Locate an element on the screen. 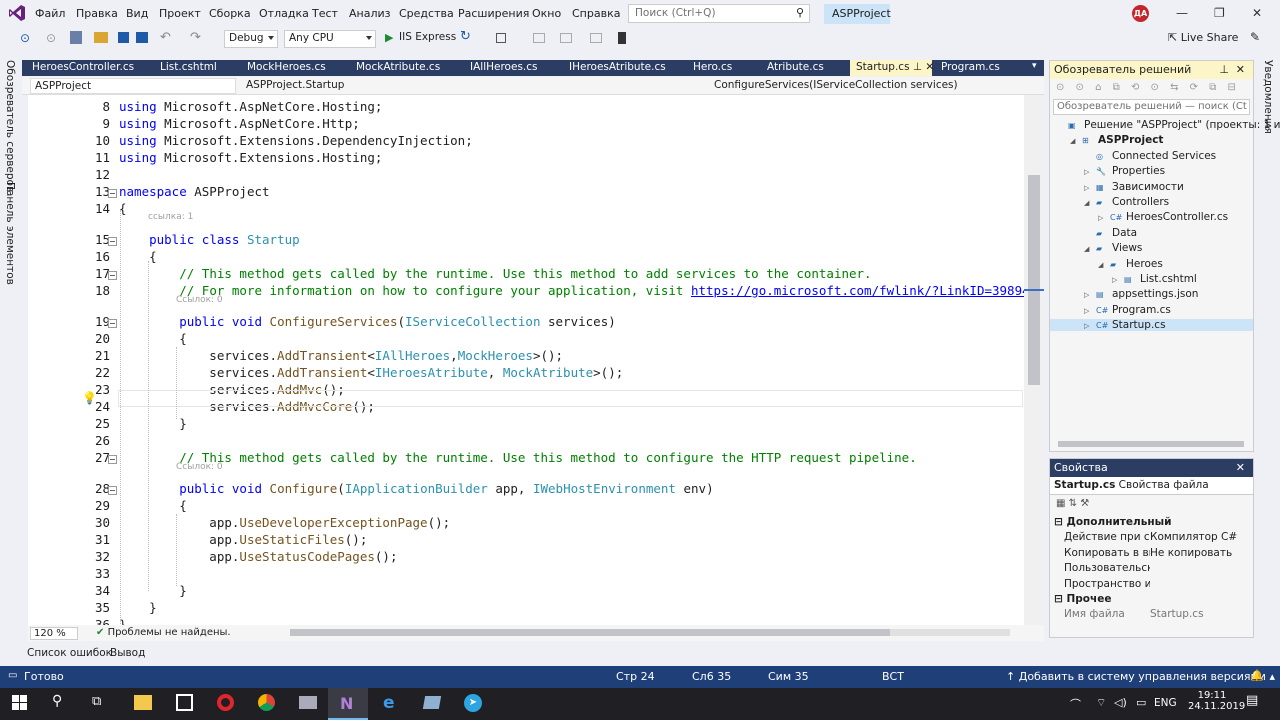  tree-item-controllers: ◢ ▰ Controllers is located at coordinates (1126, 202).